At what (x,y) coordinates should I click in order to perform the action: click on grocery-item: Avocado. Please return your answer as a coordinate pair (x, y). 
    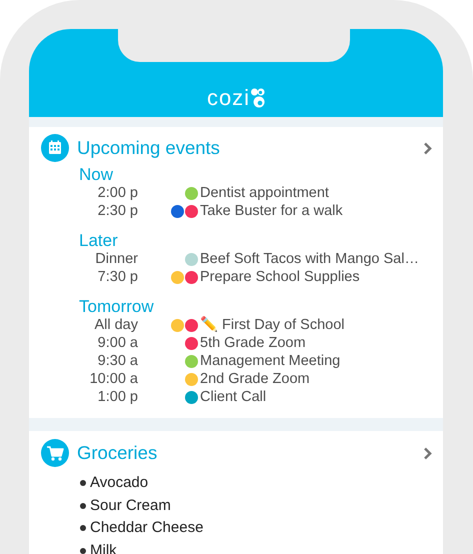
    Looking at the image, I should click on (119, 483).